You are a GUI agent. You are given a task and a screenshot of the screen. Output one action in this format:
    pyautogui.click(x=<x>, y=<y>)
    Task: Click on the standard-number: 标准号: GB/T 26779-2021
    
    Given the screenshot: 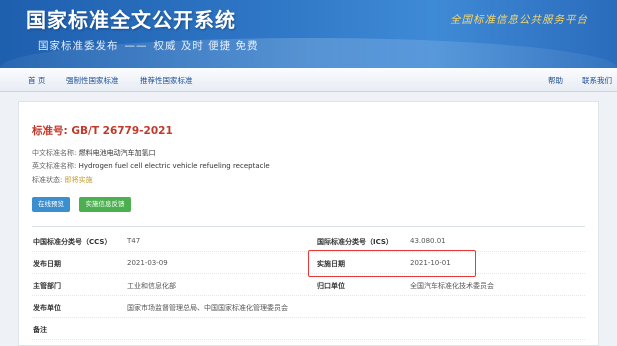 What is the action you would take?
    pyautogui.click(x=102, y=130)
    